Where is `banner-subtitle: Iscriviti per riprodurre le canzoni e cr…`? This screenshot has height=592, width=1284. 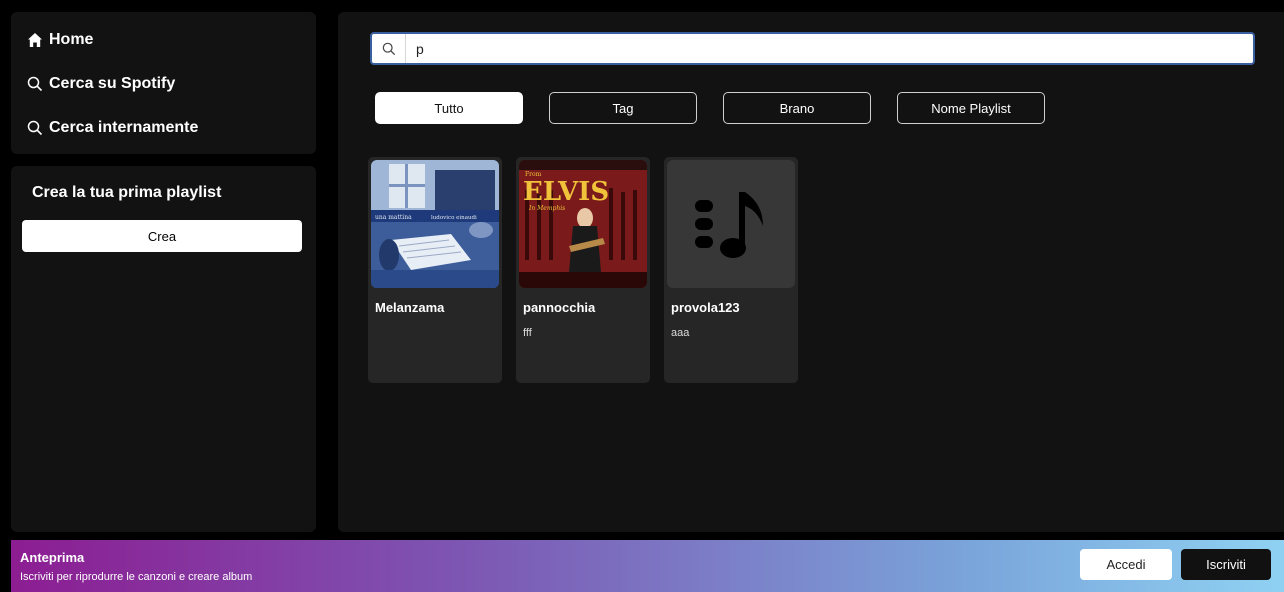 banner-subtitle: Iscriviti per riprodurre le canzoni e cr… is located at coordinates (136, 576).